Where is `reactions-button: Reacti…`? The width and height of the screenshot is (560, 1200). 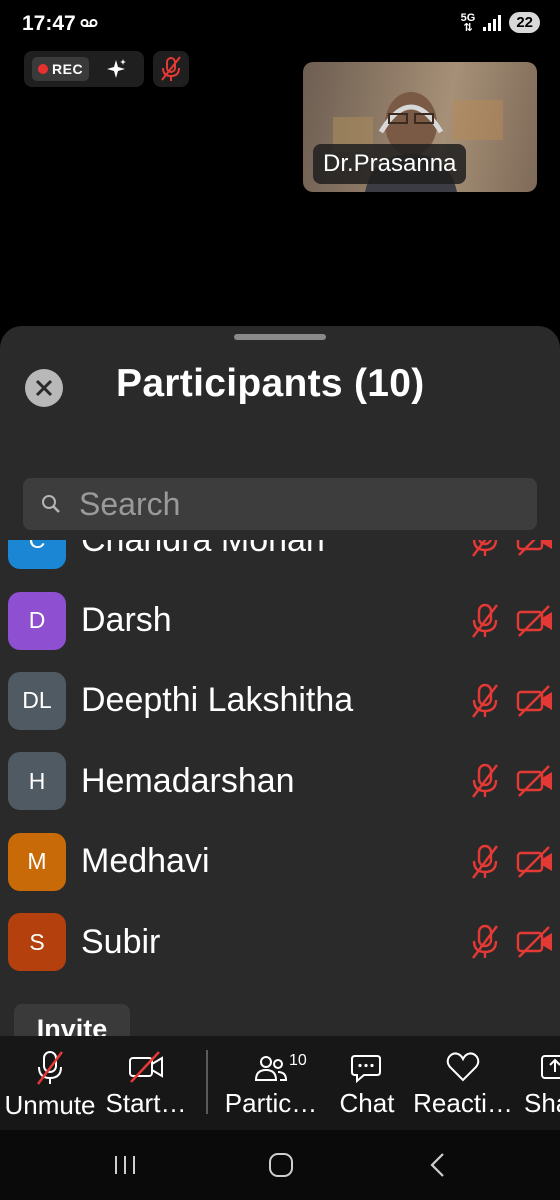
reactions-button: Reacti… is located at coordinates (463, 1083).